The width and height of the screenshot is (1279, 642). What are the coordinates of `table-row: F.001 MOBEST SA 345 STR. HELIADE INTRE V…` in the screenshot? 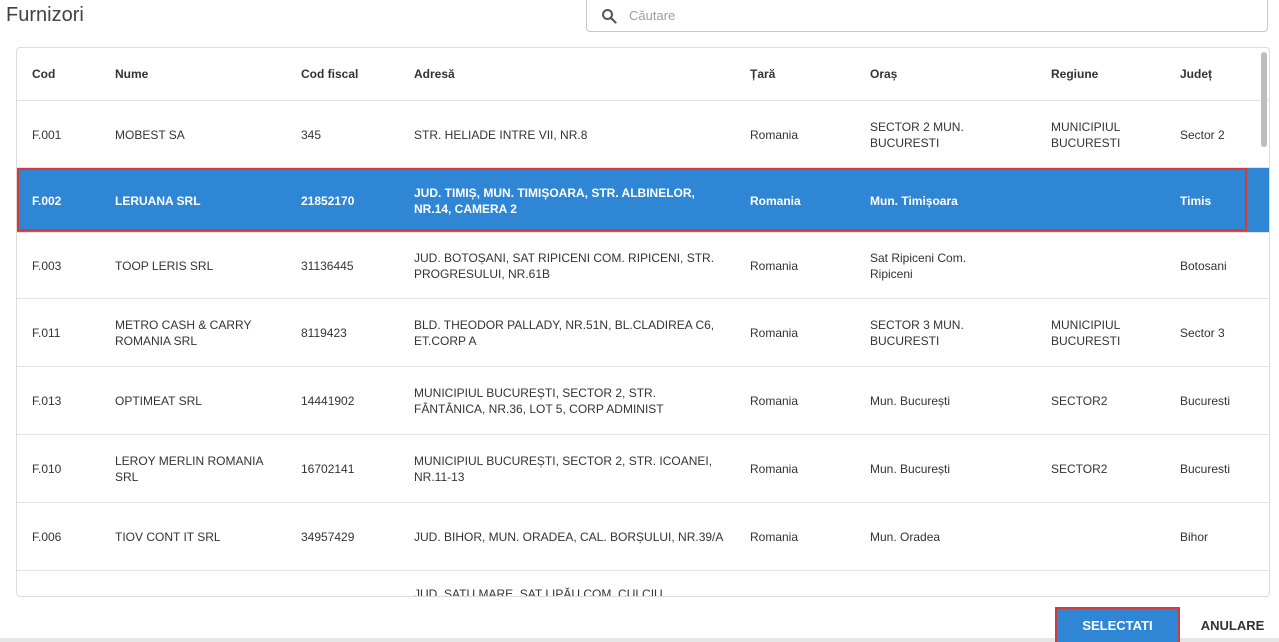 It's located at (643, 134).